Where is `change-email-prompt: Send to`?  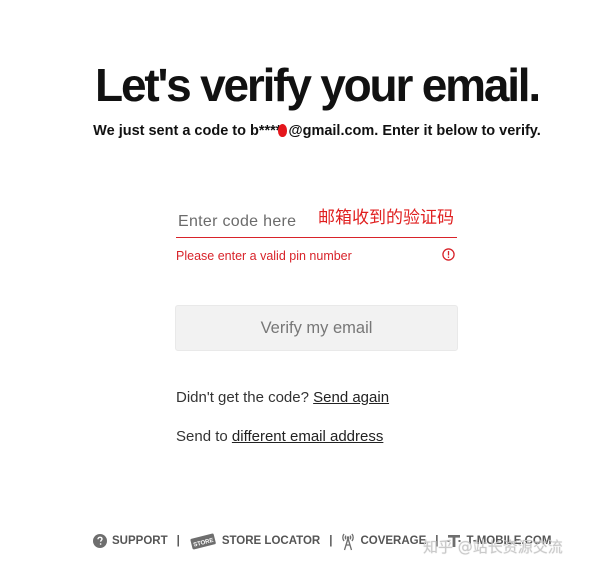
change-email-prompt: Send to is located at coordinates (202, 436).